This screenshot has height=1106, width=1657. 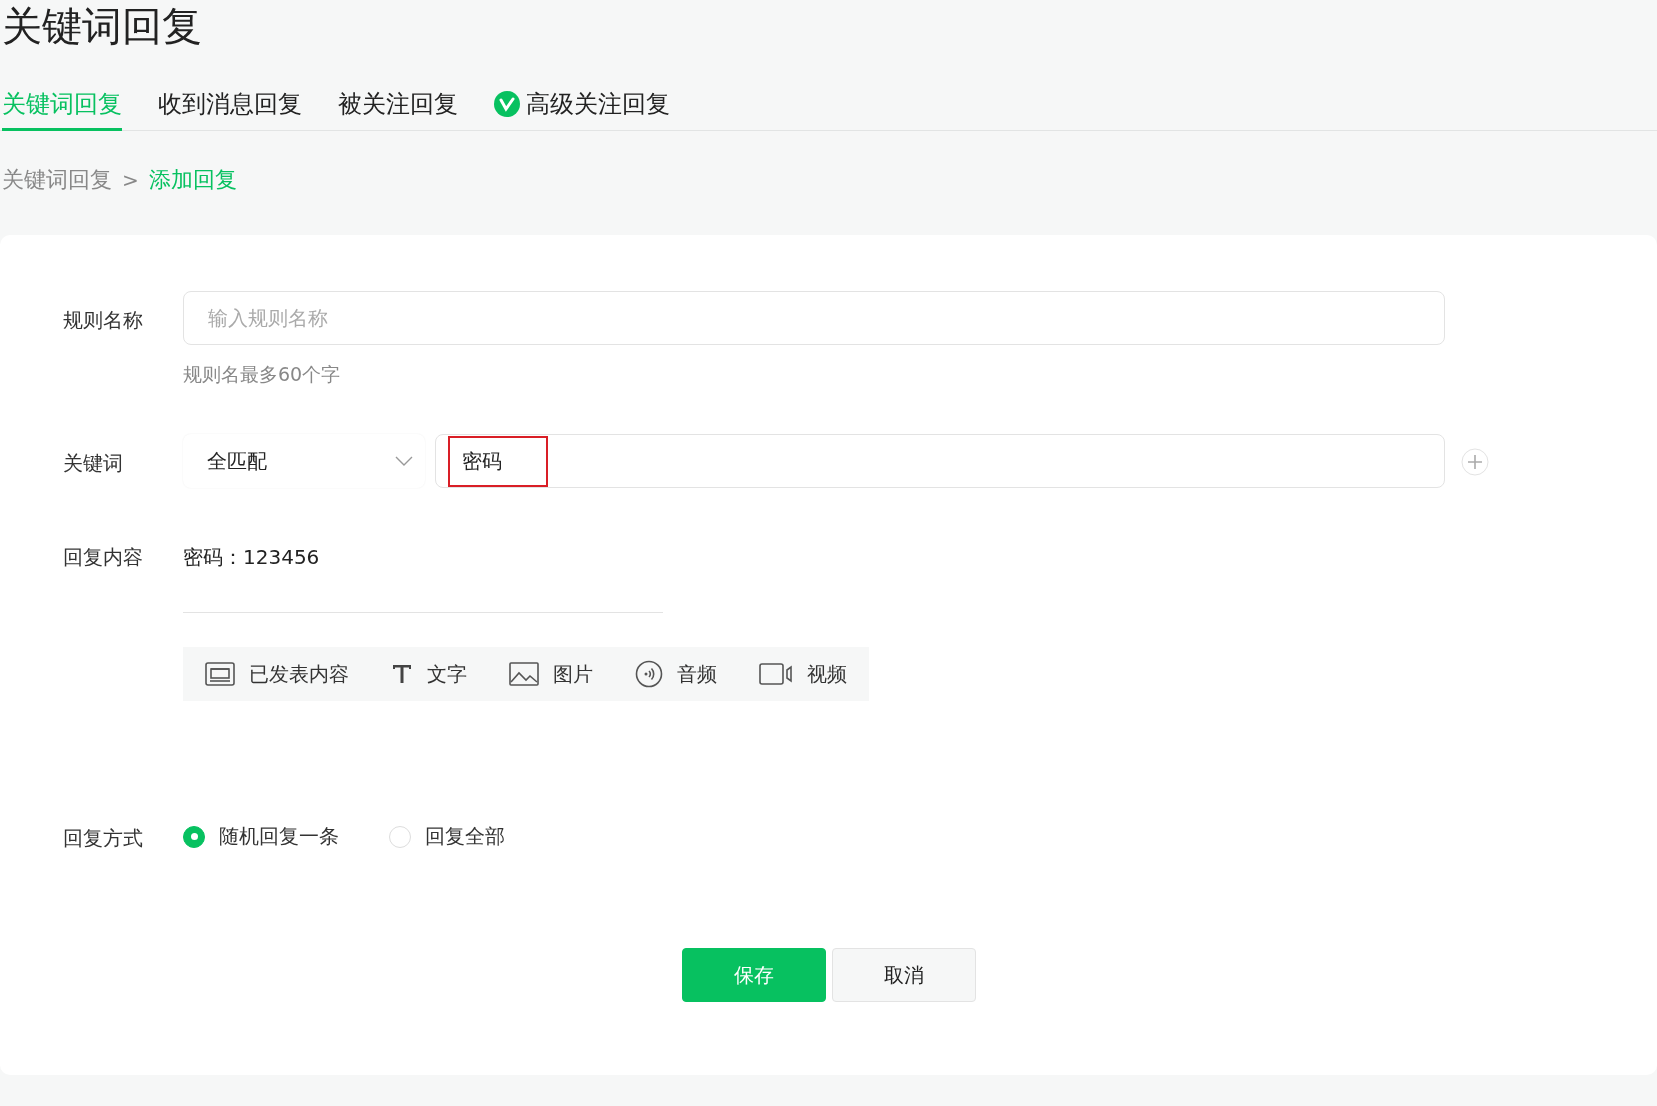 What do you see at coordinates (404, 461) in the screenshot?
I see `chevron-down-icon` at bounding box center [404, 461].